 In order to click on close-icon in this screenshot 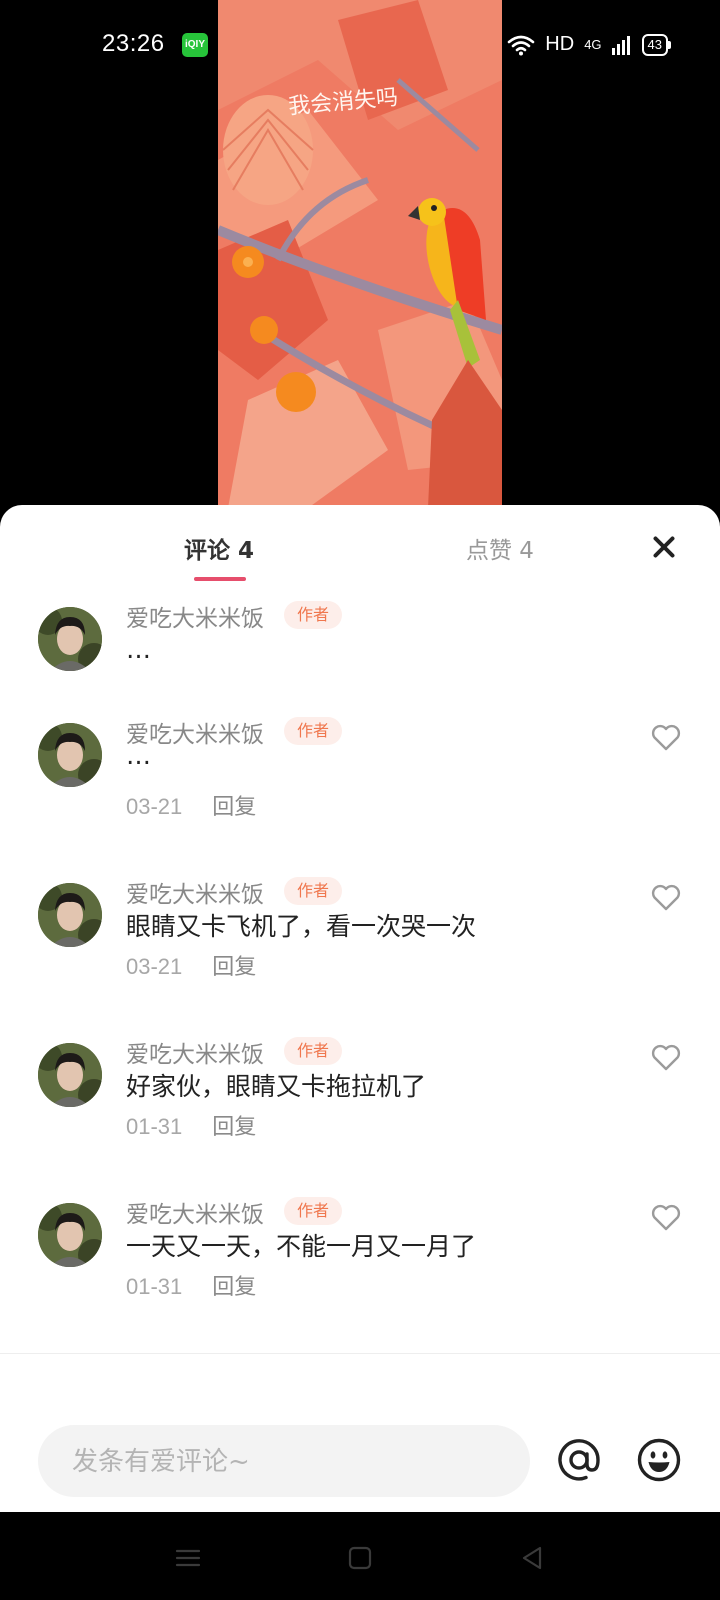, I will do `click(664, 547)`.